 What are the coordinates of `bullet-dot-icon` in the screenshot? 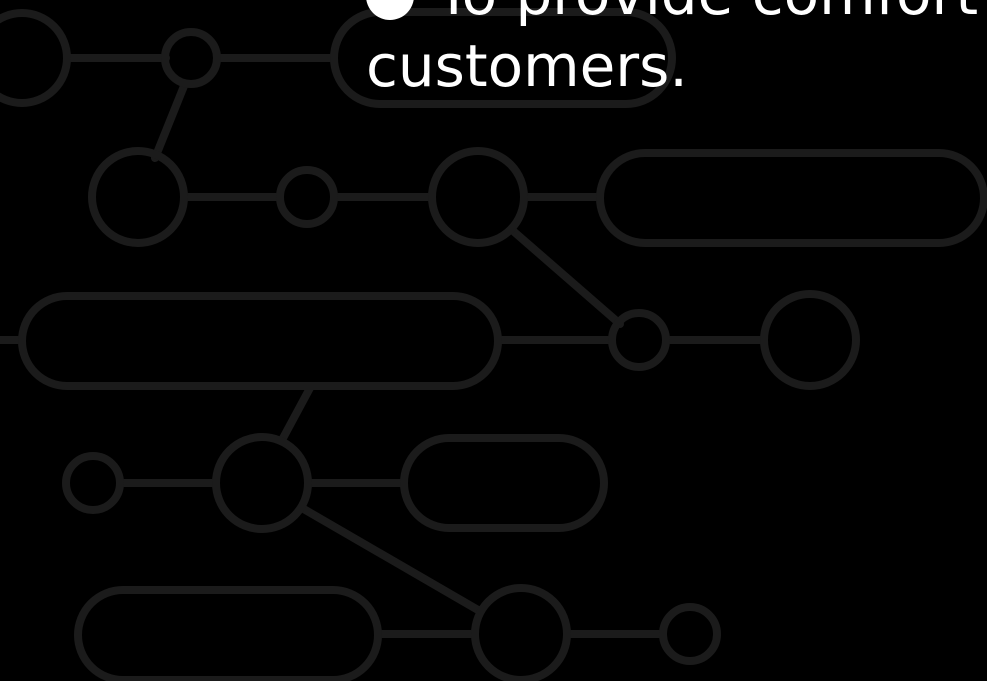 It's located at (390, 10).